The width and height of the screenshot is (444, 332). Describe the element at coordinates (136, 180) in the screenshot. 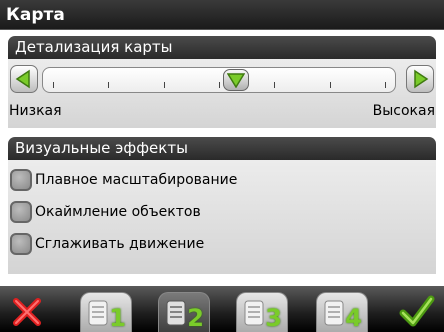

I see `smooth-zoom-label: Плавное масштабирование` at that location.